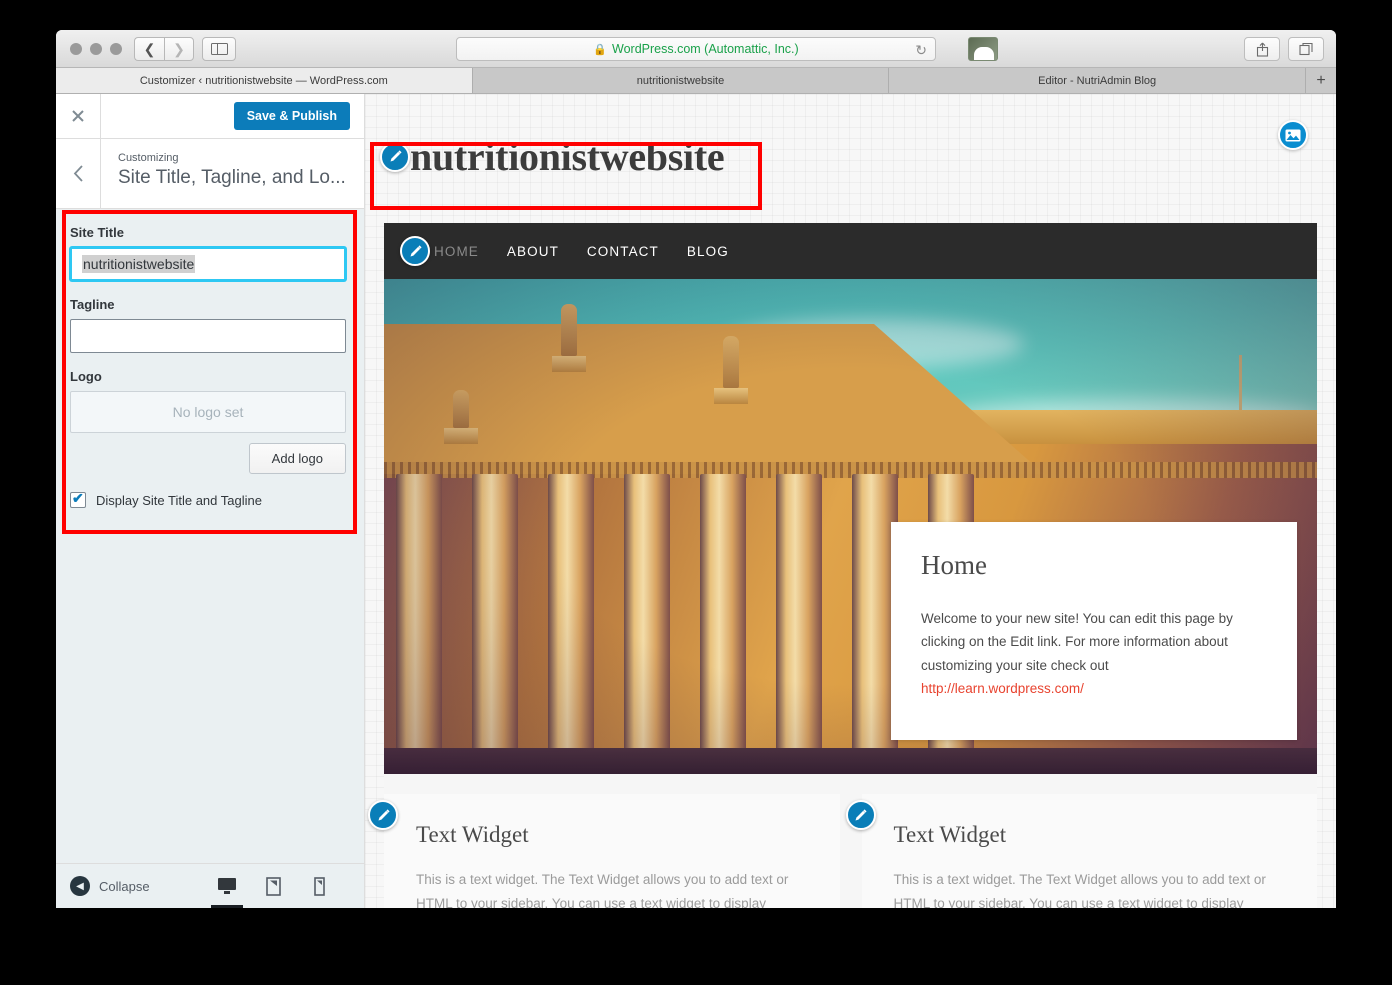  Describe the element at coordinates (705, 49) in the screenshot. I see `address-bar-text: WordPress.com (Automattic, Inc.)` at that location.